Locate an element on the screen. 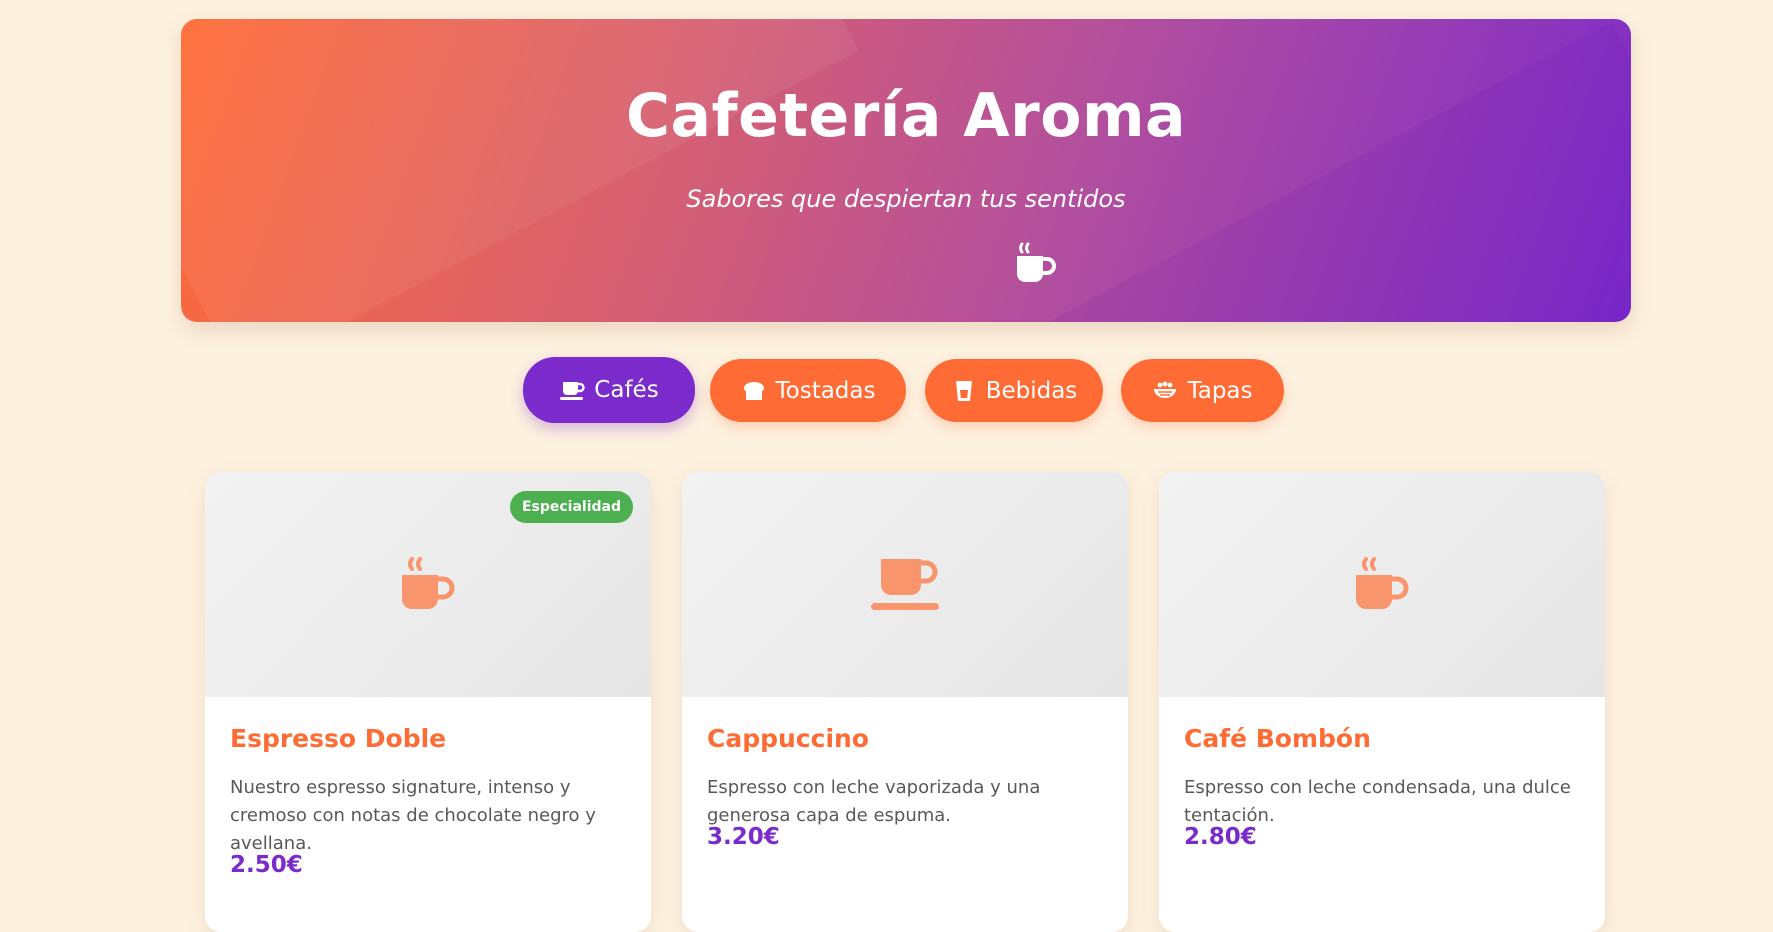  product-name: Café Bombón is located at coordinates (1277, 738).